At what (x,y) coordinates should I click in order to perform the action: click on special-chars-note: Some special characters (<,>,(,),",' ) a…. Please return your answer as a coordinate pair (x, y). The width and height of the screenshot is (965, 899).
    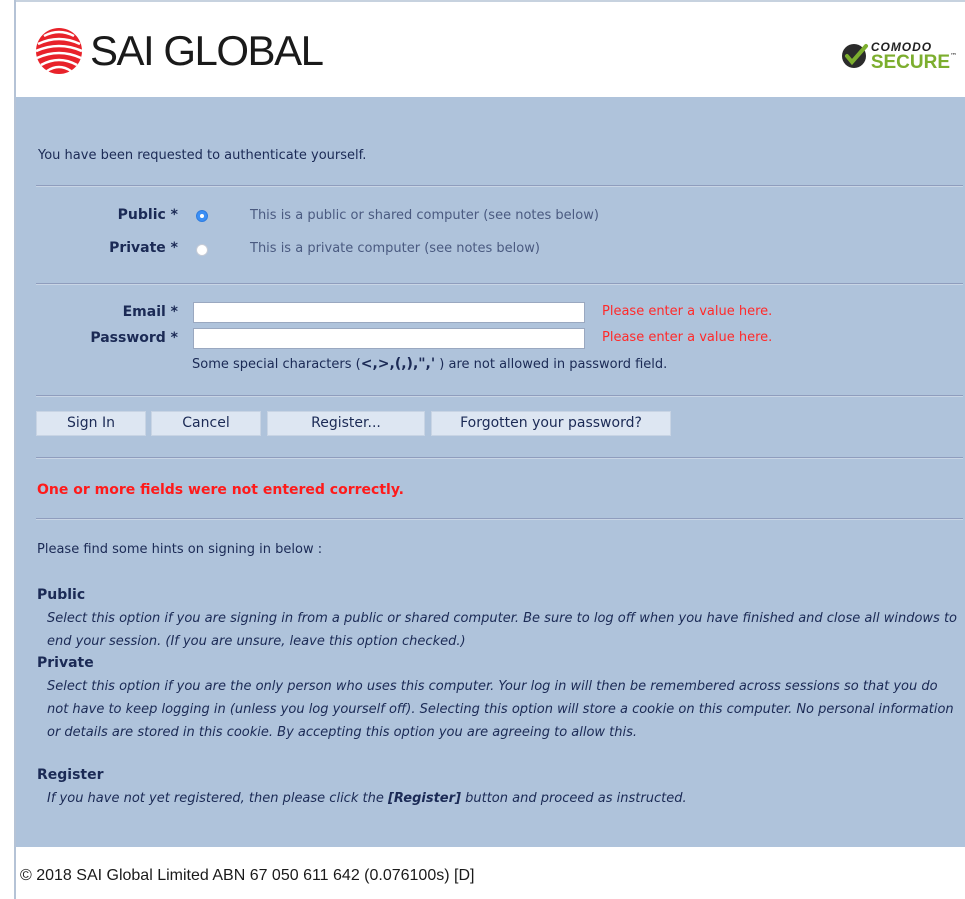
    Looking at the image, I should click on (430, 364).